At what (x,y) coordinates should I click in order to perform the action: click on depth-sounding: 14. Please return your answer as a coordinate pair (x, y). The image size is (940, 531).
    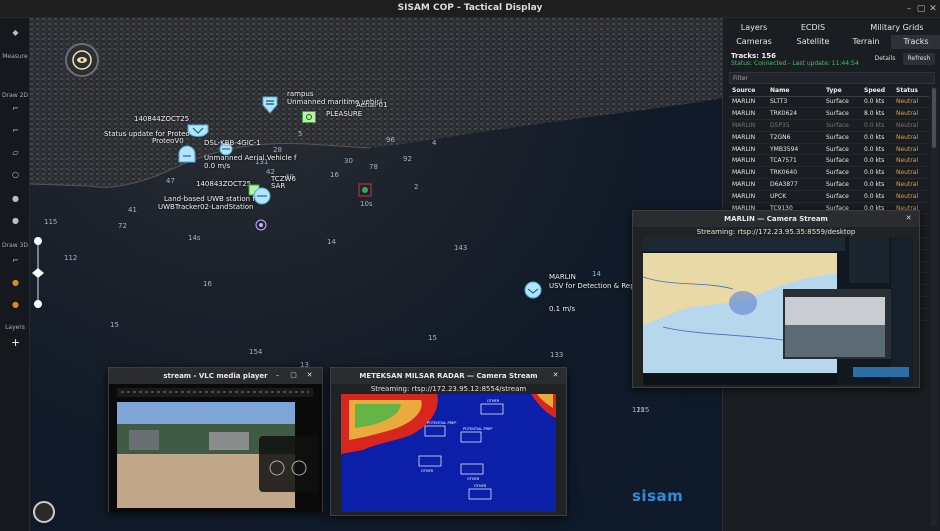
    Looking at the image, I should click on (331, 242).